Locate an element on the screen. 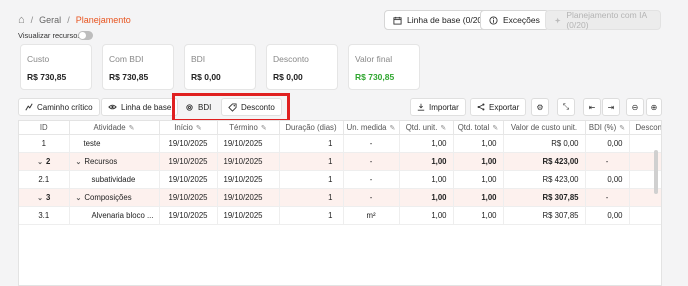 This screenshot has height=286, width=688. visualizar-recursos-toggle is located at coordinates (85, 35).